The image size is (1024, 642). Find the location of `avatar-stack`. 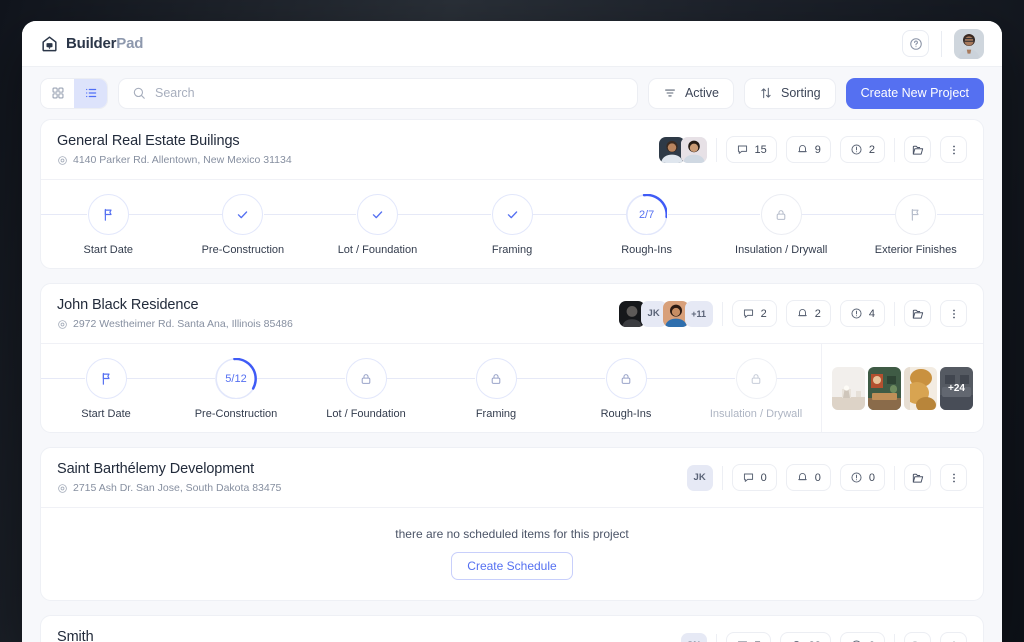

avatar-stack is located at coordinates (682, 149).